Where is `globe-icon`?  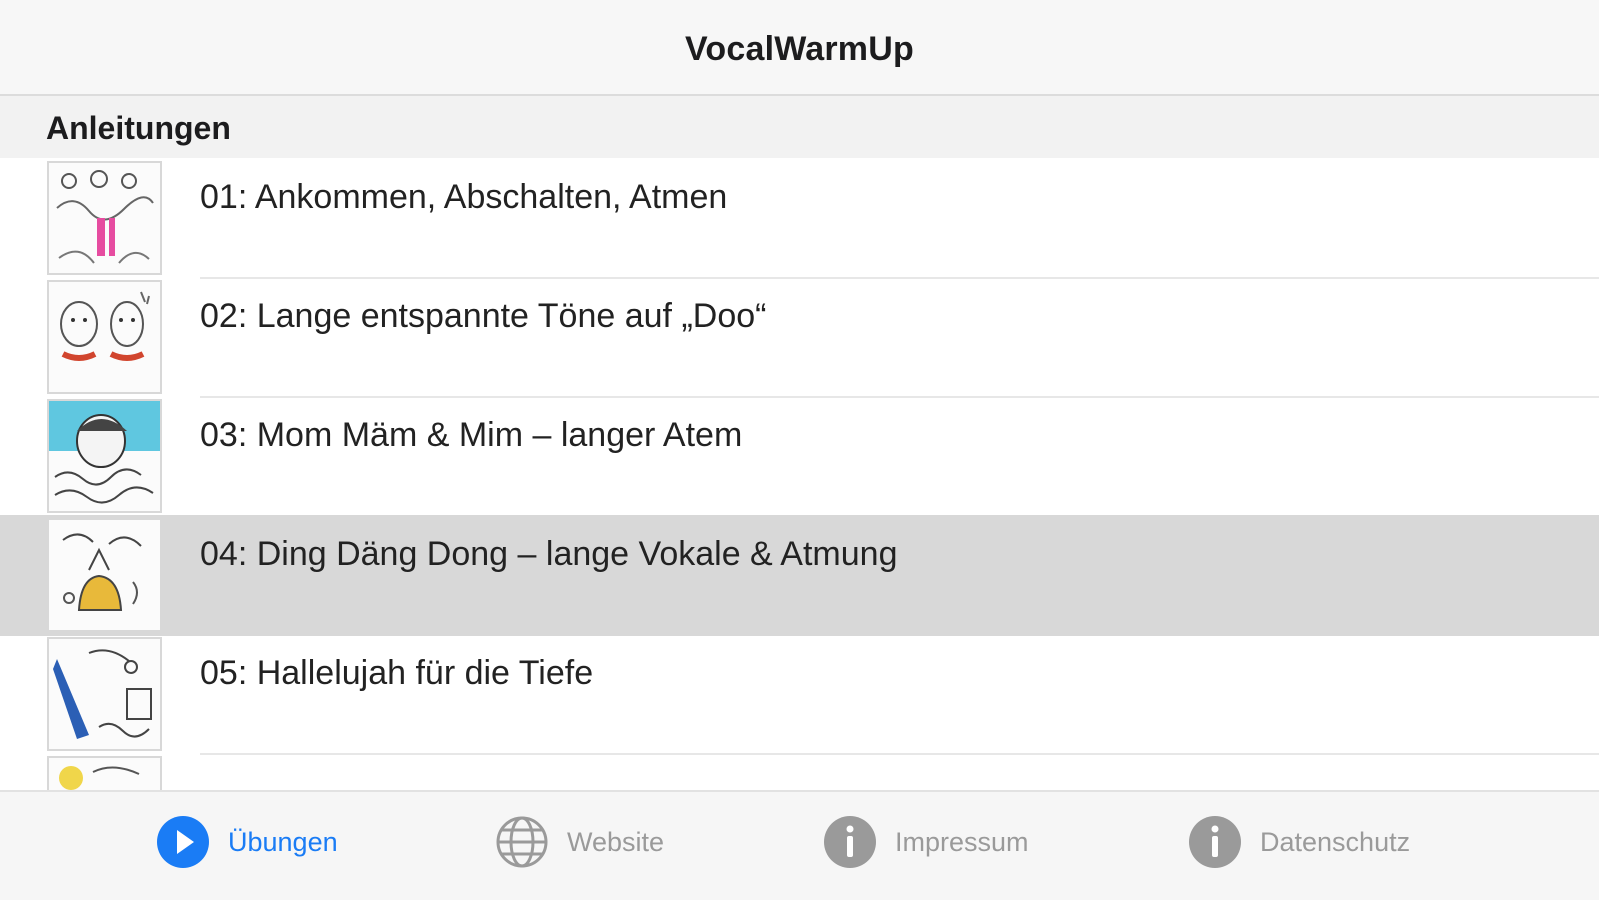
globe-icon is located at coordinates (522, 842).